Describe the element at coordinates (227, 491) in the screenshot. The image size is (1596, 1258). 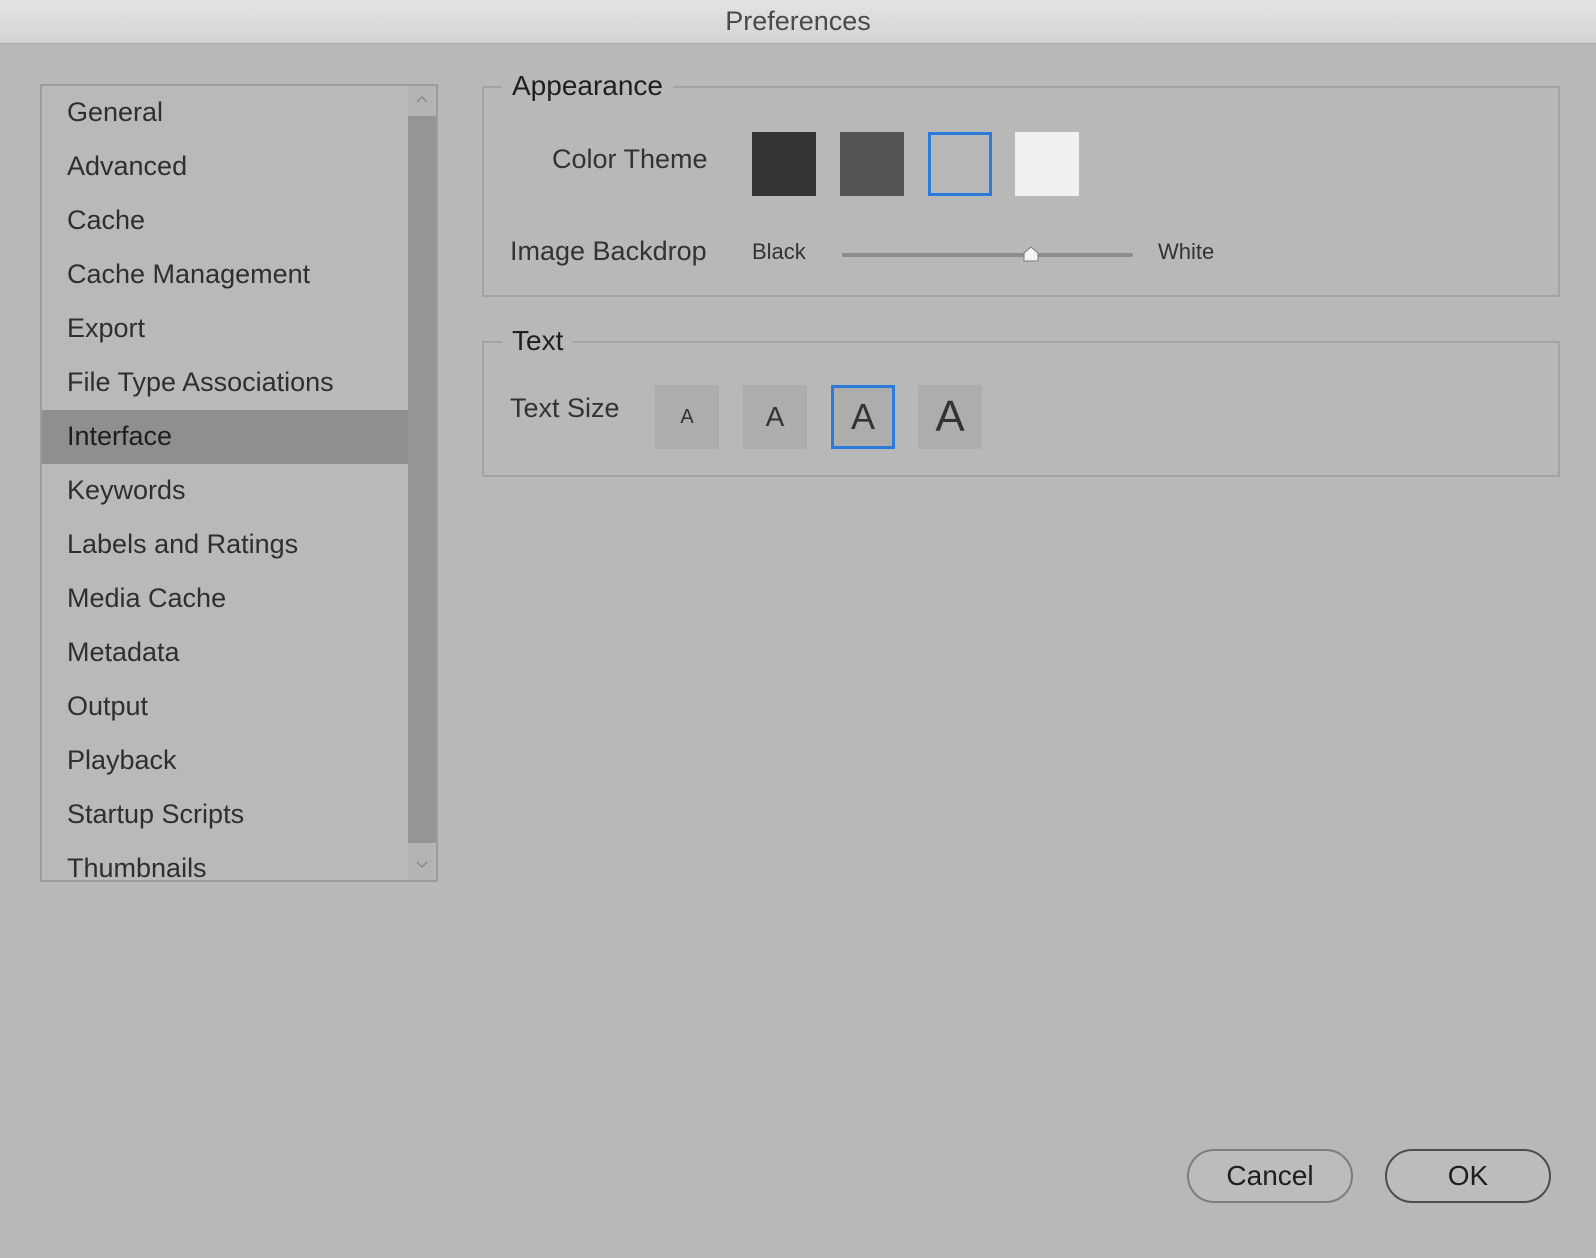
I see `sidebar-item-keywords: Keywords` at that location.